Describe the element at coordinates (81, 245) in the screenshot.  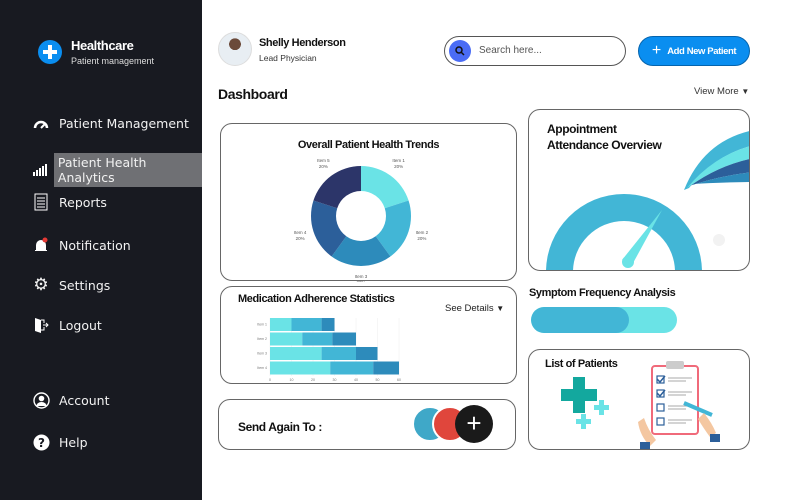
I see `sidebar-item-notification: Notification` at that location.